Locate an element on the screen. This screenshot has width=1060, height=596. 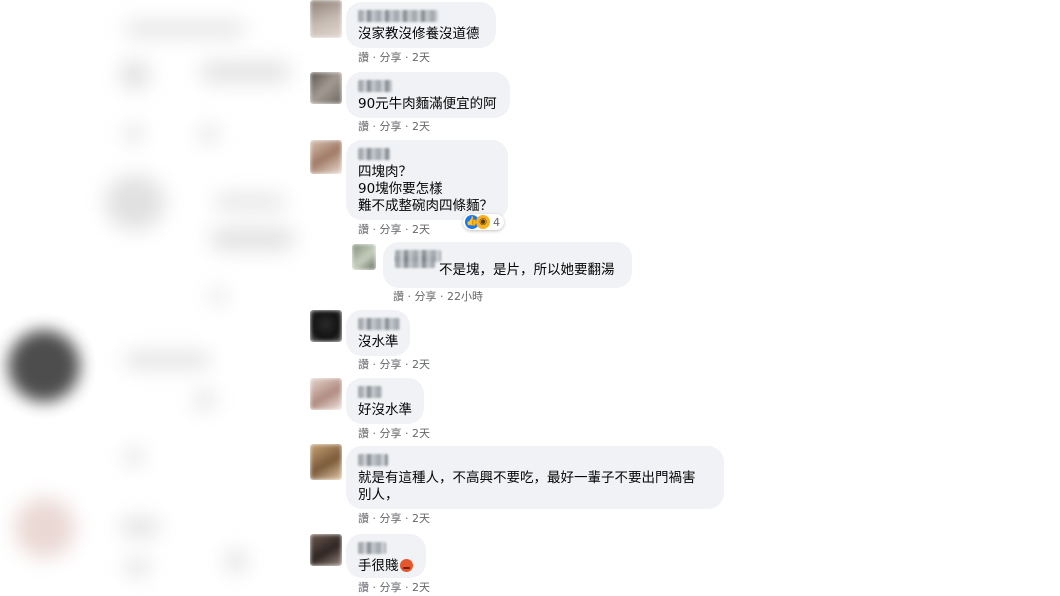
reaction-count: 4 is located at coordinates (496, 222).